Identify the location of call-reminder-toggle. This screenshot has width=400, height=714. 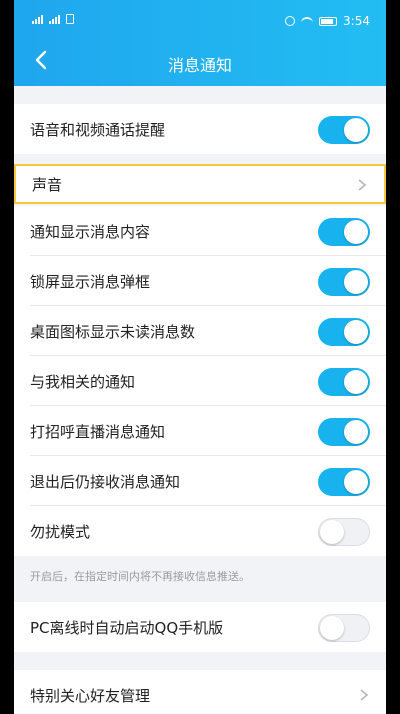
(344, 130).